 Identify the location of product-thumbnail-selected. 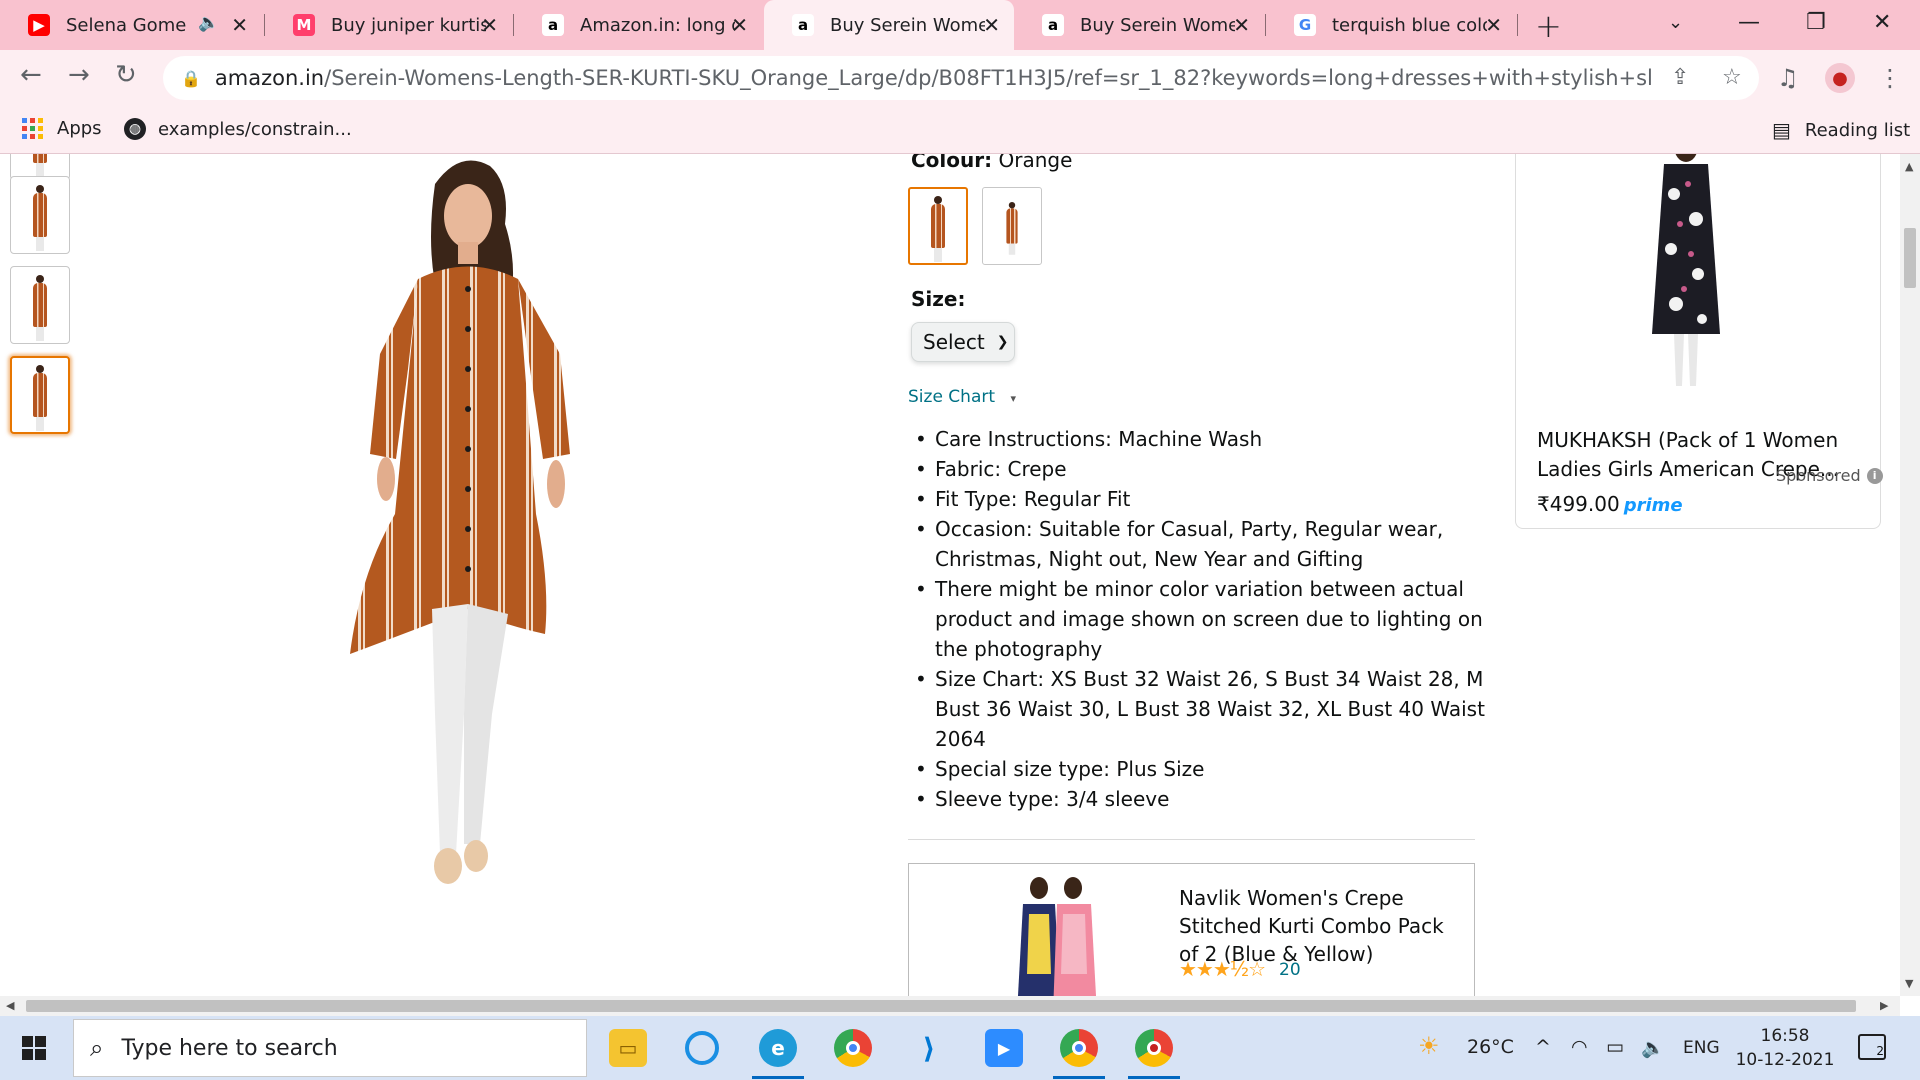
(40, 395).